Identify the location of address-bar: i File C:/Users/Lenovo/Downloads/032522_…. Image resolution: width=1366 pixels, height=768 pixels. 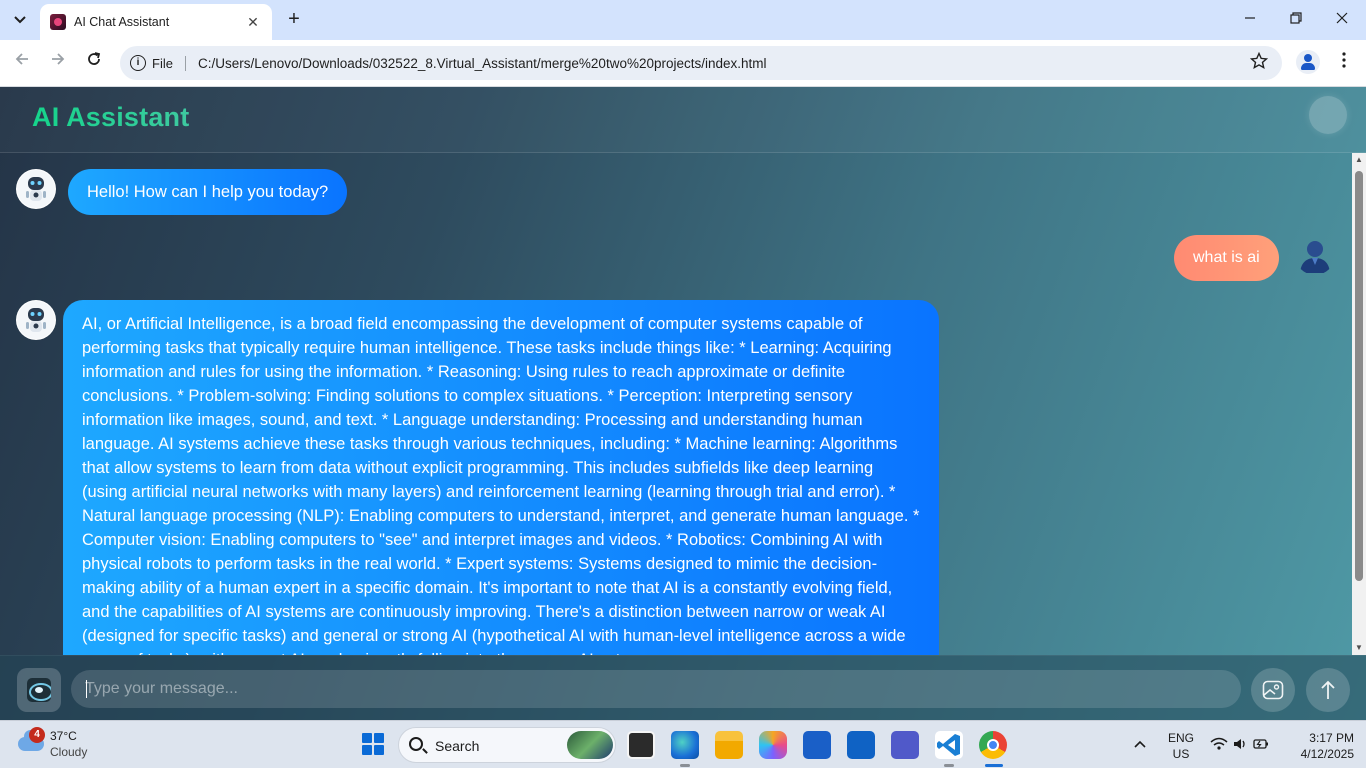
(701, 63).